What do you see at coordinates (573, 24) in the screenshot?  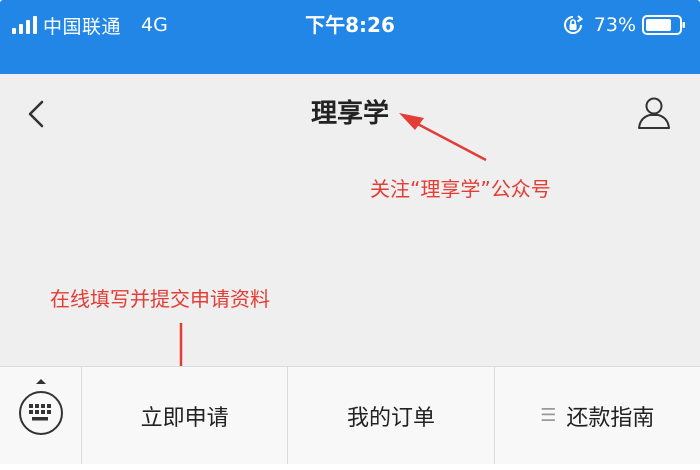 I see `rotation-lock-icon` at bounding box center [573, 24].